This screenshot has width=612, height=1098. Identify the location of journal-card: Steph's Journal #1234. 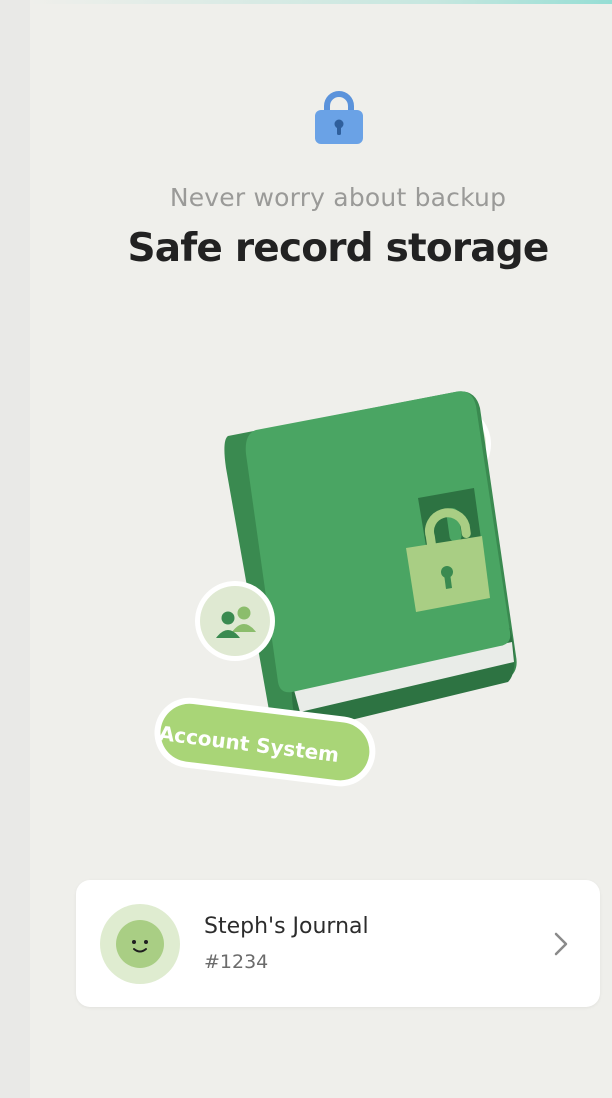
(338, 943).